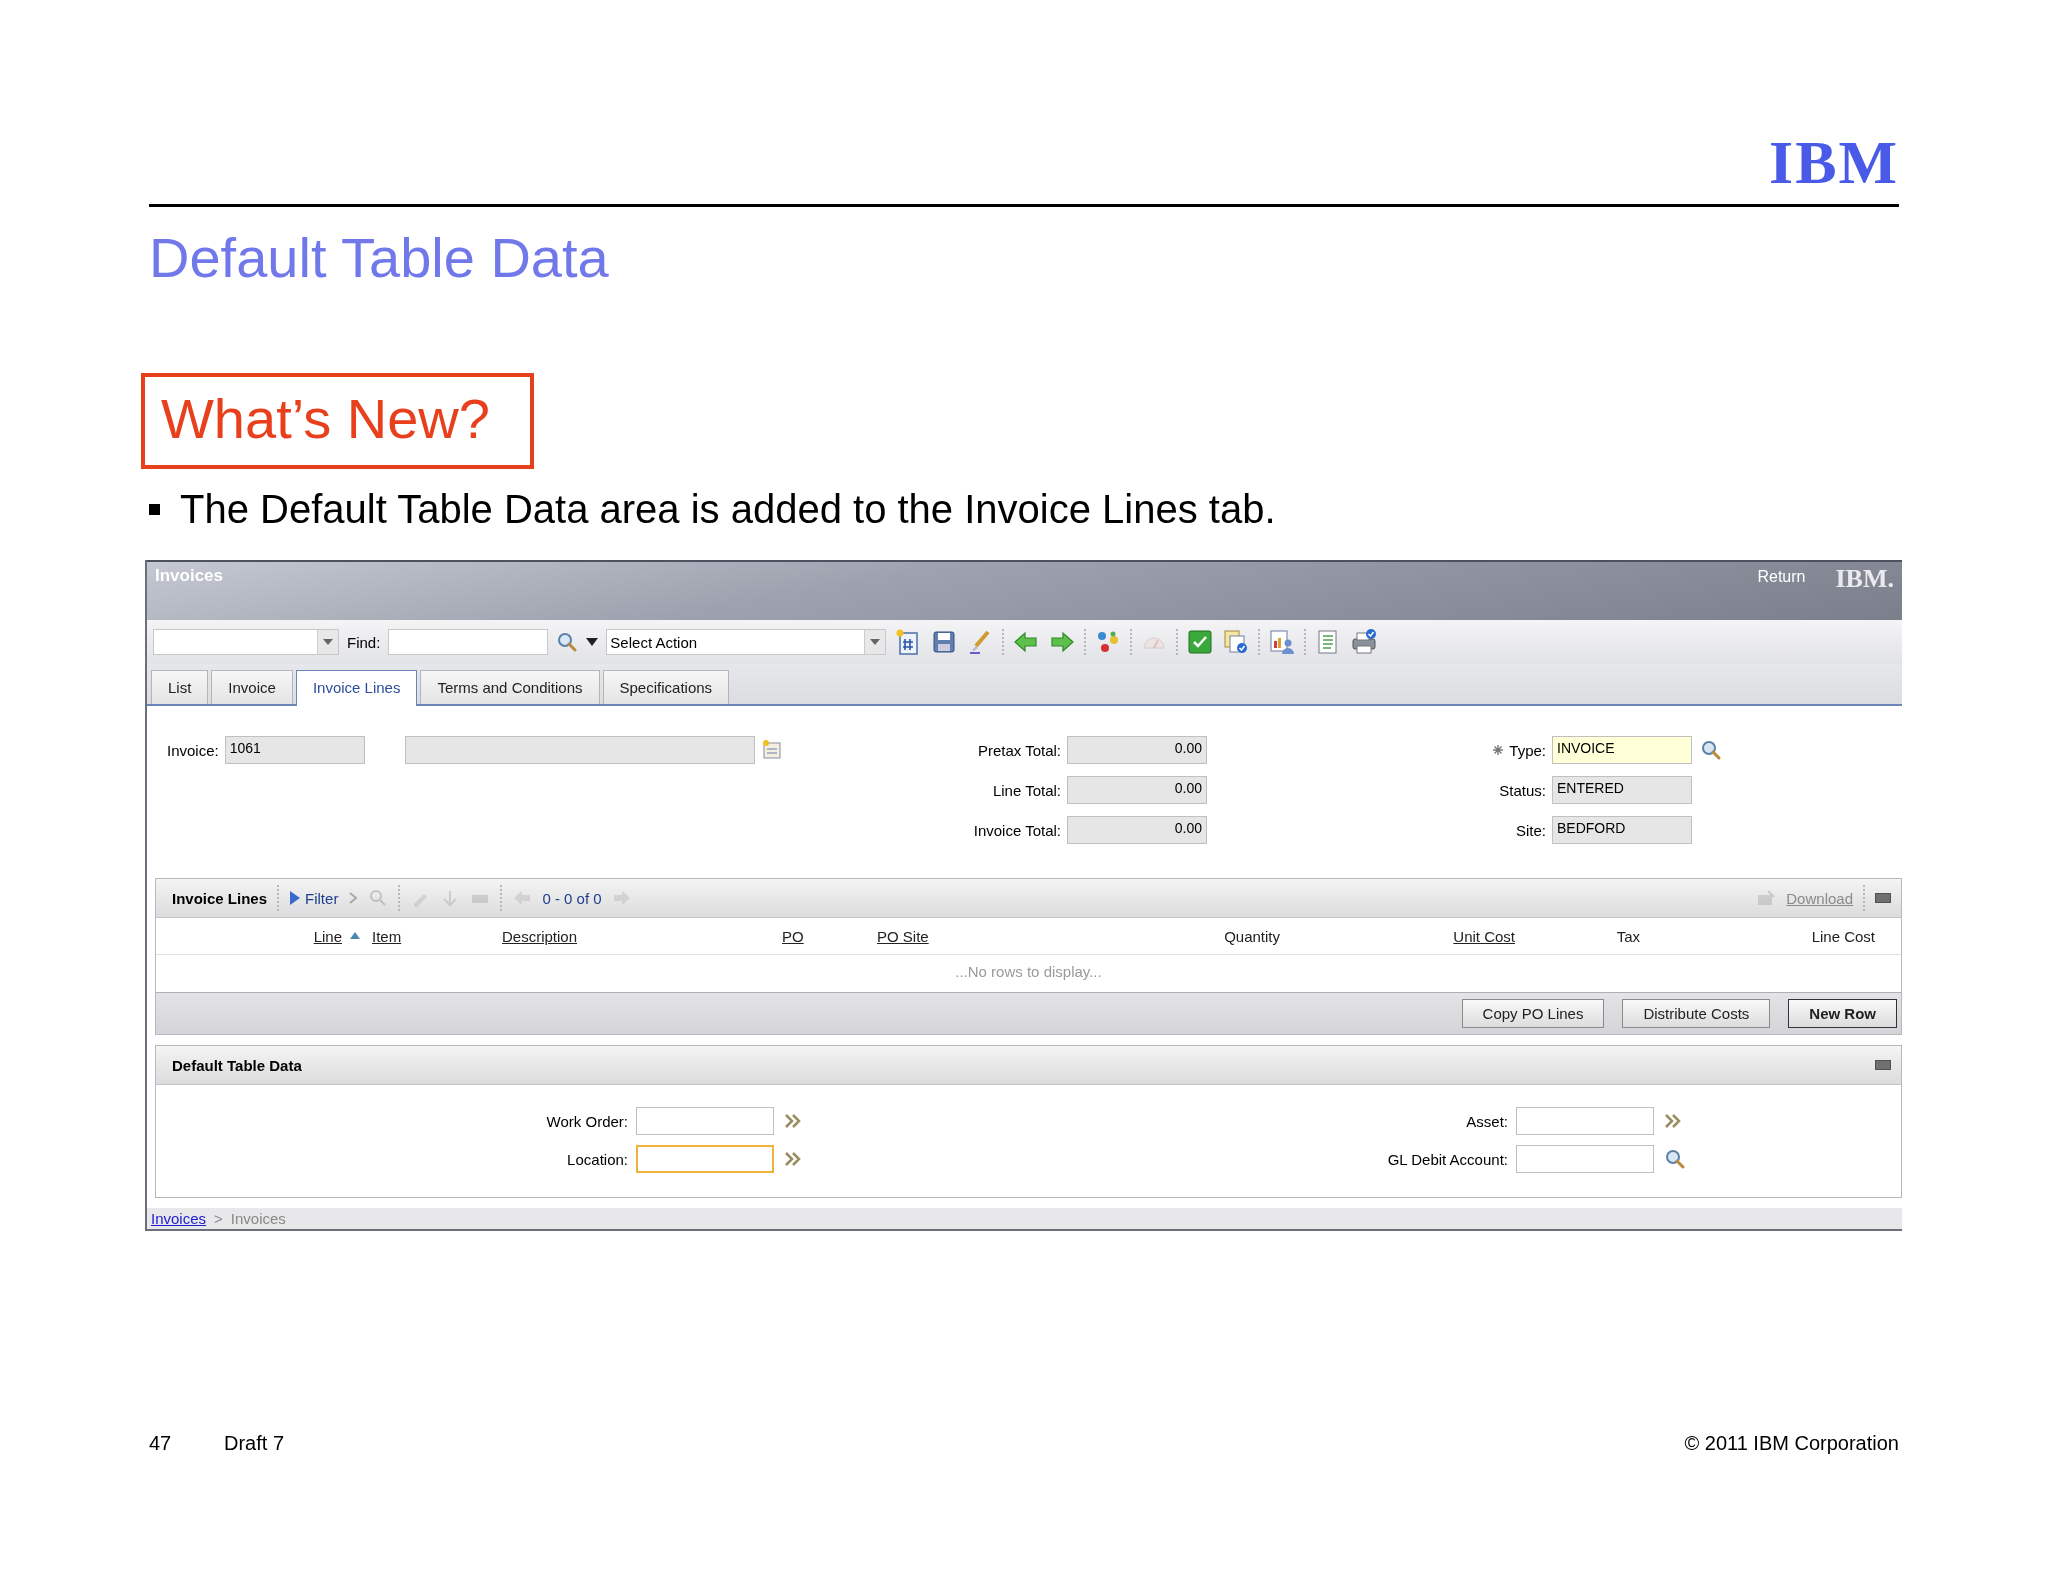  Describe the element at coordinates (180, 687) in the screenshot. I see `tab: List` at that location.